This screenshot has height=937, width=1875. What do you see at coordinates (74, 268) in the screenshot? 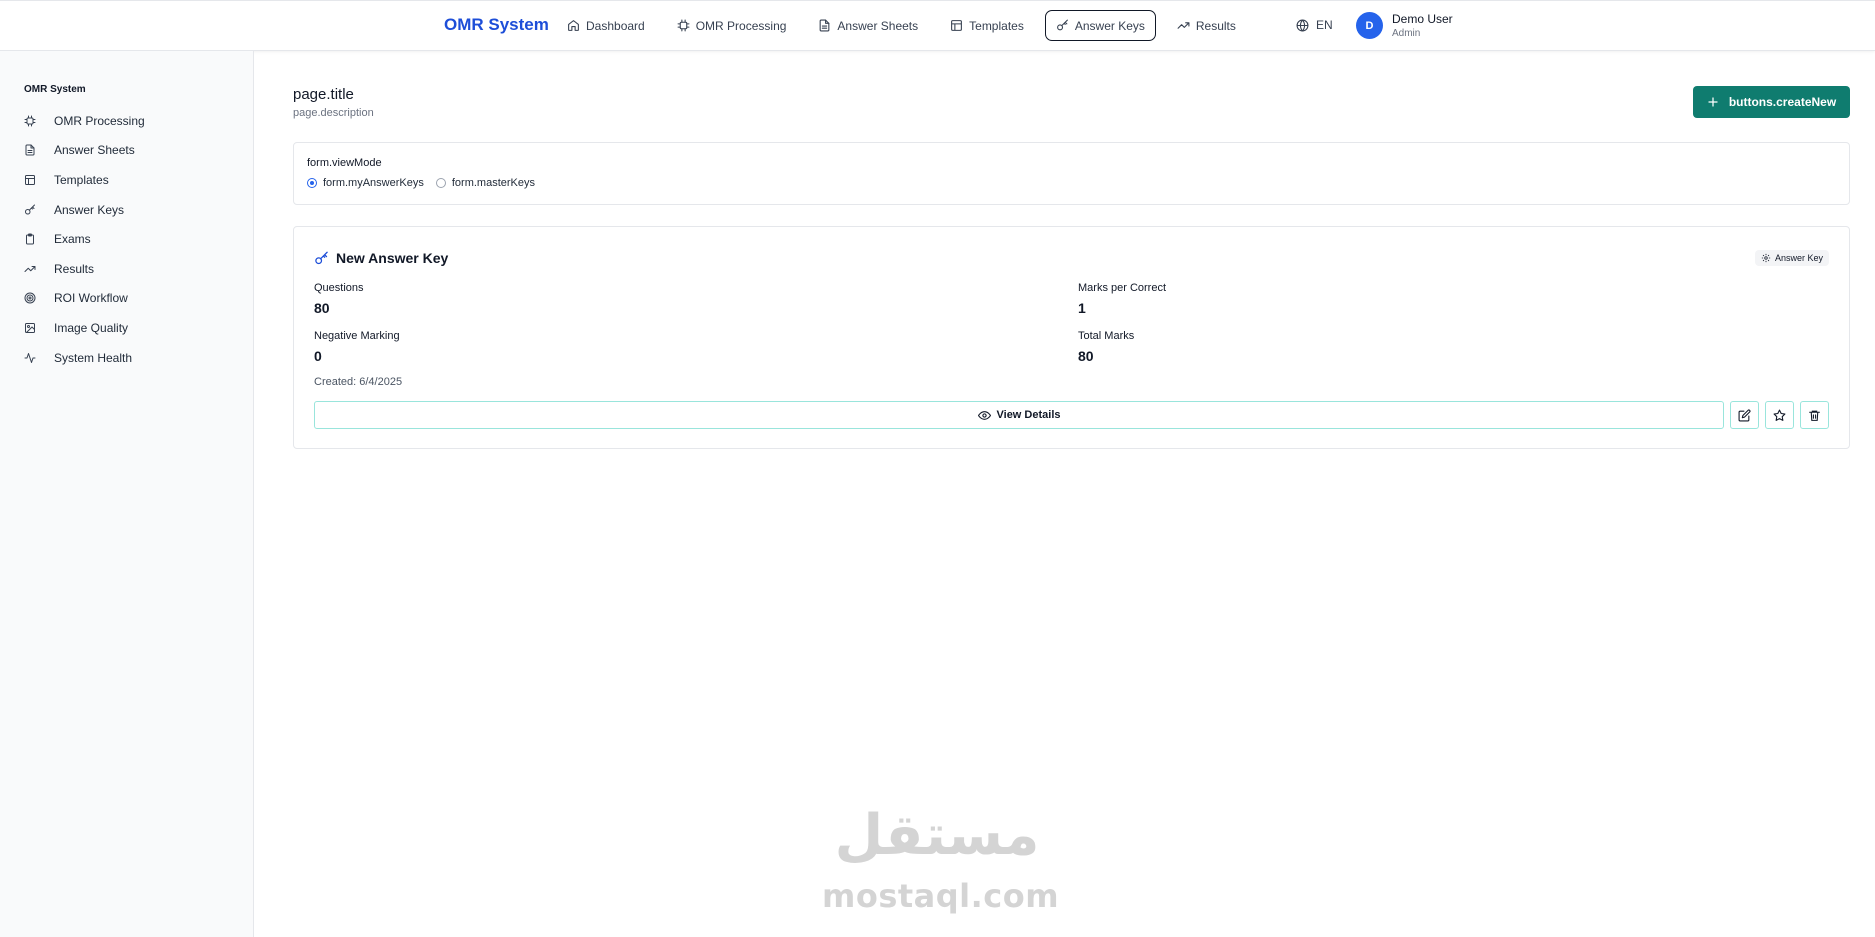
I see `sidebar-item-label: Results` at bounding box center [74, 268].